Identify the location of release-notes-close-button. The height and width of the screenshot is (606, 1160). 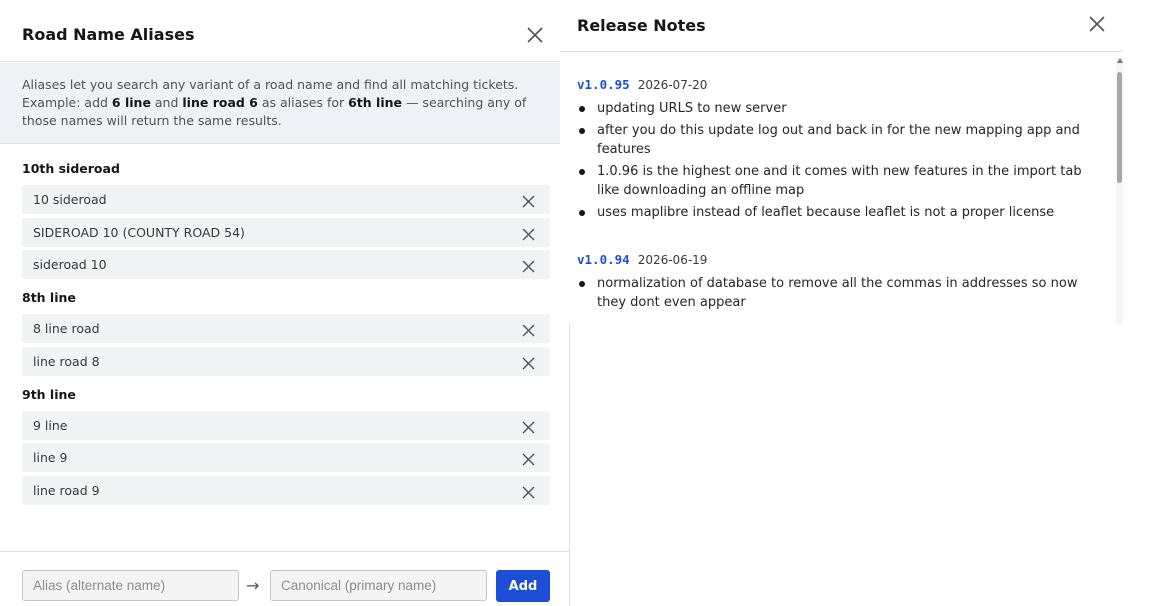
(1097, 24).